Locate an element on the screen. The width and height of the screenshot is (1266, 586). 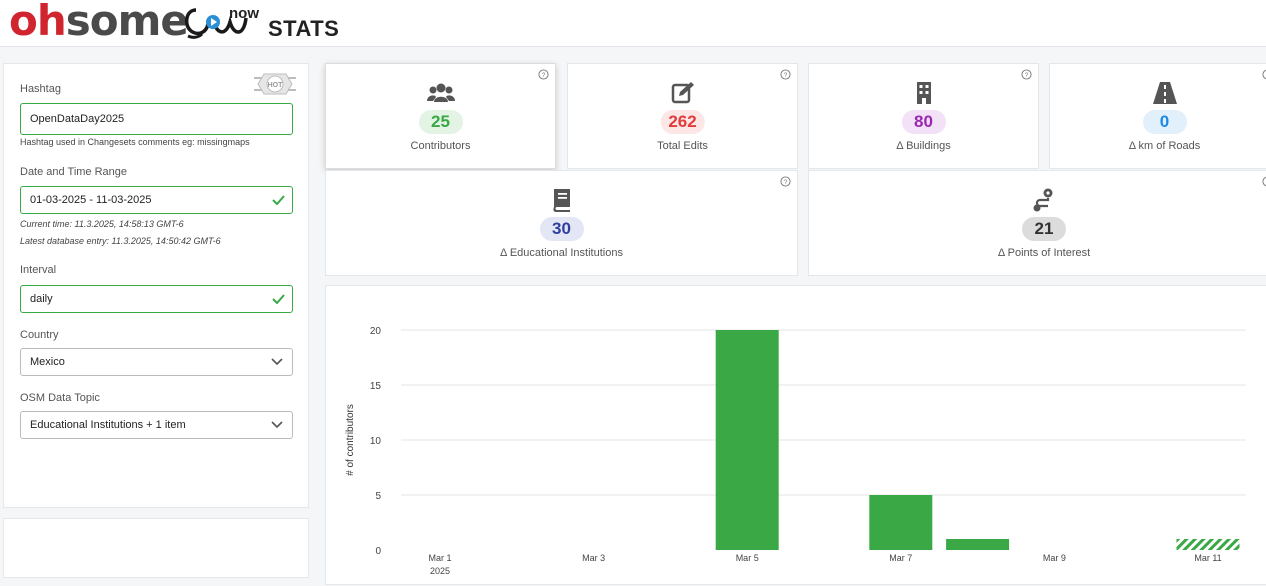
stat-card-edits: ? 262 Total Edits is located at coordinates (682, 116).